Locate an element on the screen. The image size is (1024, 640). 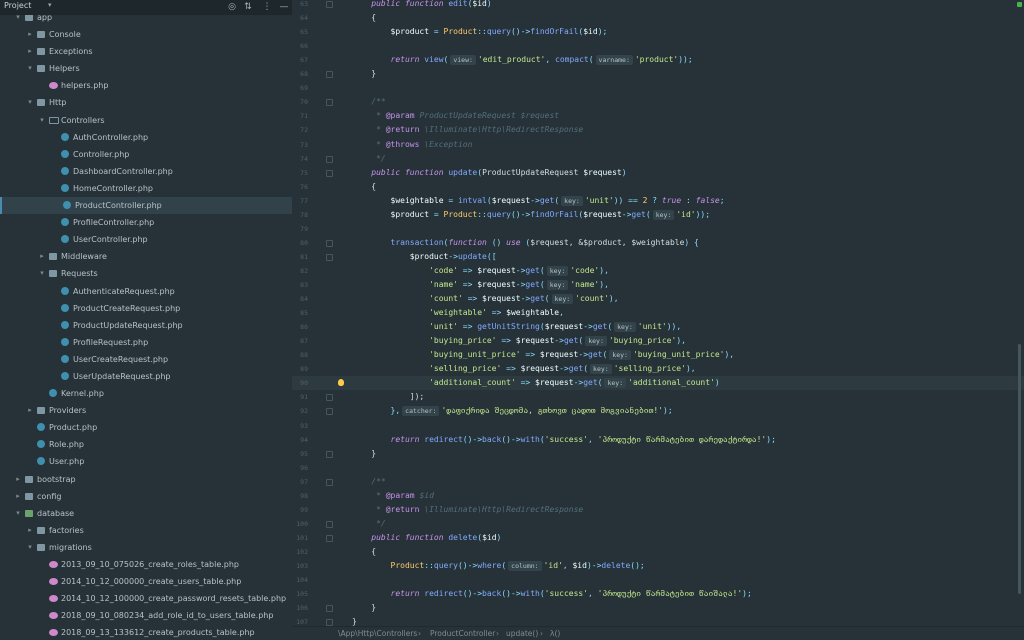
code-line: 64 { is located at coordinates (658, 18).